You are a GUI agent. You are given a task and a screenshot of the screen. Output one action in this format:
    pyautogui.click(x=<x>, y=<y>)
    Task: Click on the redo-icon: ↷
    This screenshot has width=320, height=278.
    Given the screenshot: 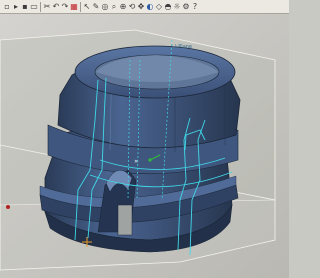 What is the action you would take?
    pyautogui.click(x=65, y=7)
    